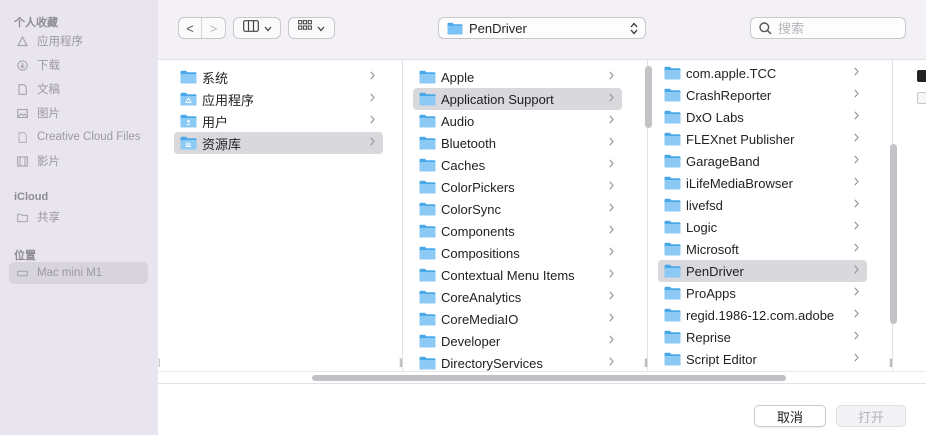  I want to click on sidebar-item-downloads: 下载, so click(78, 65).